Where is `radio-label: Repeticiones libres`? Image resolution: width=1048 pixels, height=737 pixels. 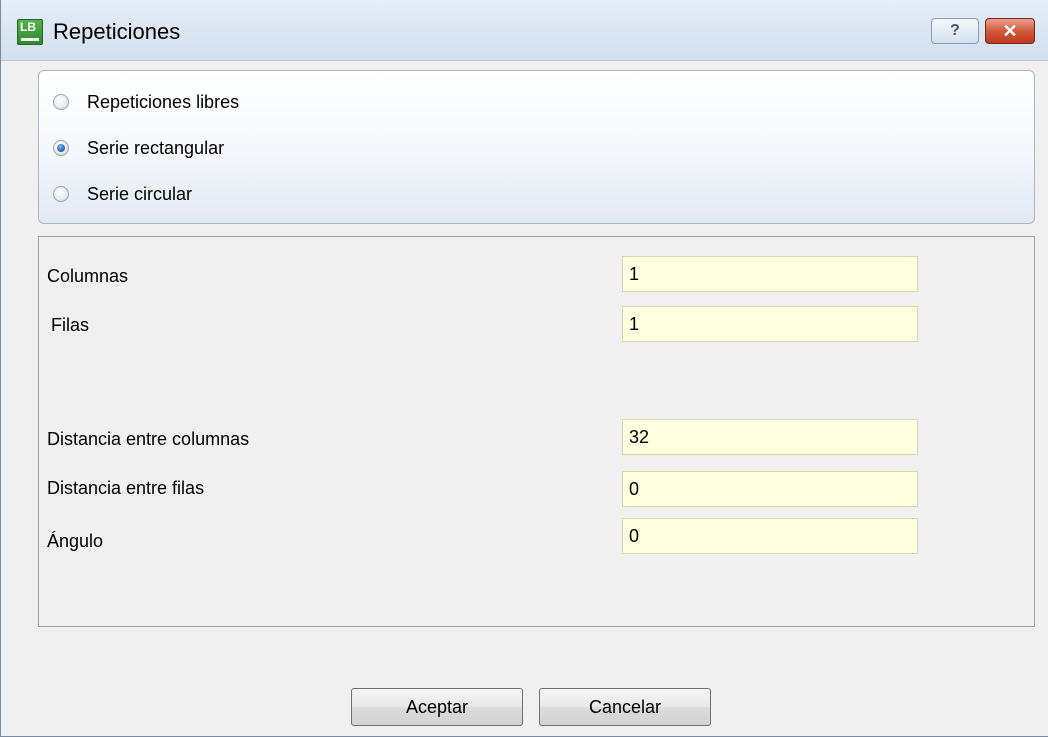 radio-label: Repeticiones libres is located at coordinates (163, 101).